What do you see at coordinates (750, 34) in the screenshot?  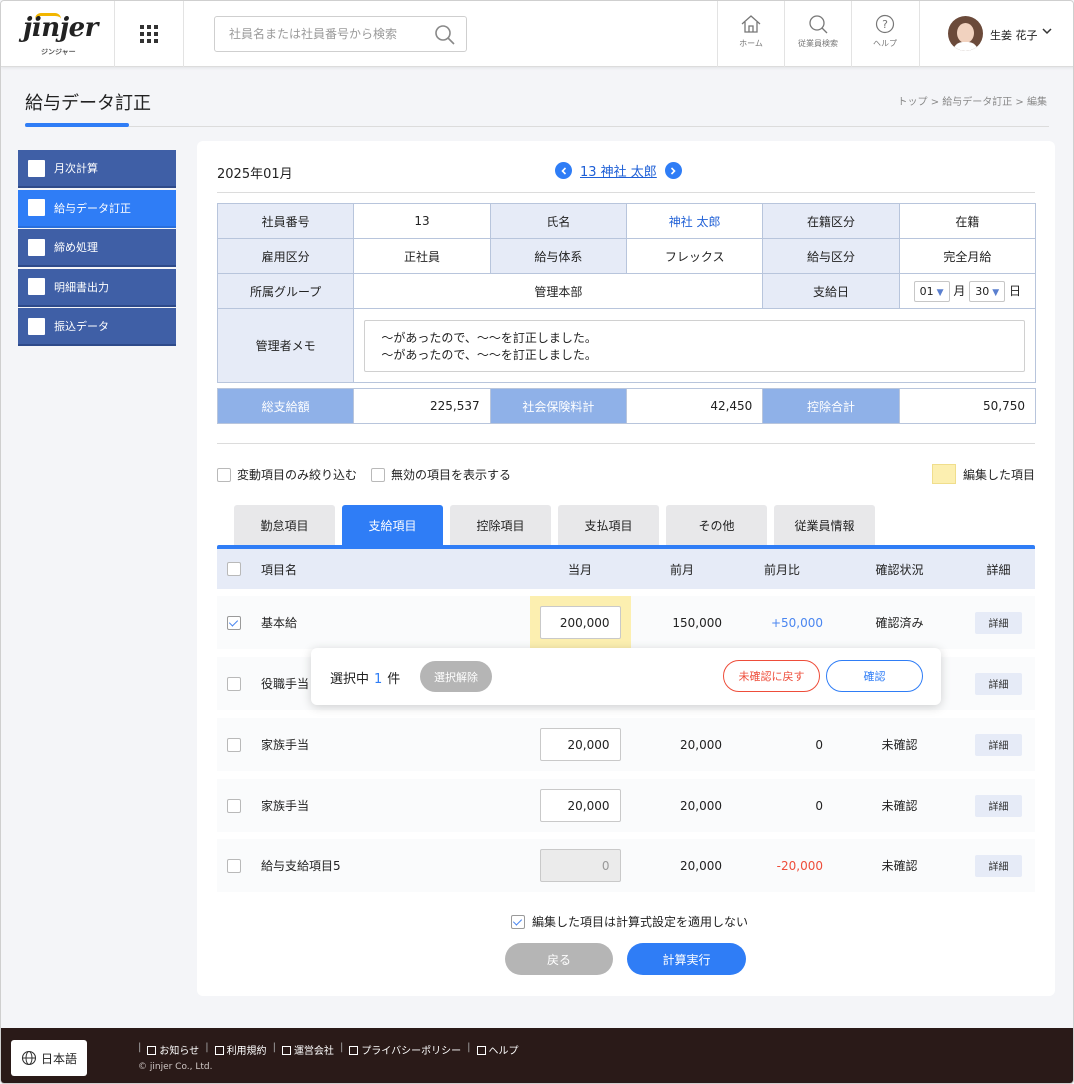 I see `nav-home: ホーム` at bounding box center [750, 34].